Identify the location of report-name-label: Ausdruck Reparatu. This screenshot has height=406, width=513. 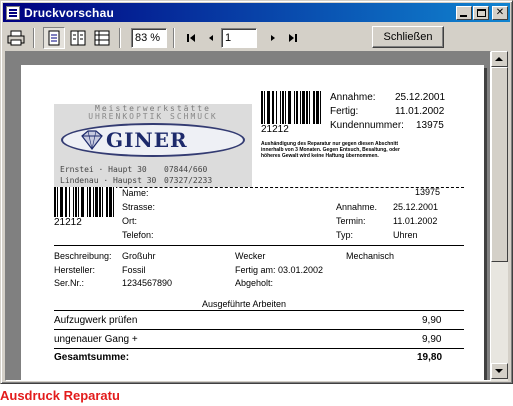
(59, 395).